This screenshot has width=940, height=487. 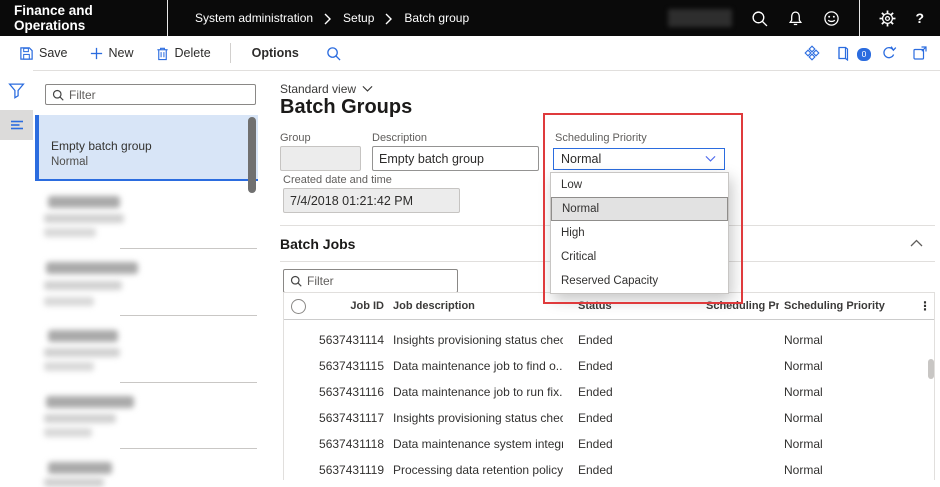 I want to click on column-header-job-description: Job description, so click(x=478, y=306).